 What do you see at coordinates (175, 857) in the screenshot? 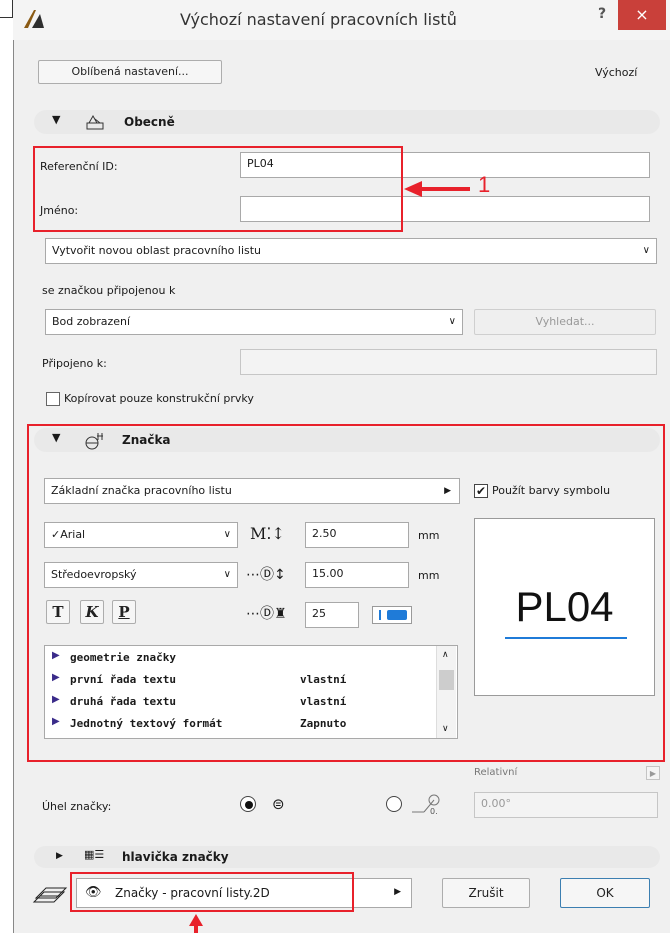
I see `header-section-title: hlavička značky` at bounding box center [175, 857].